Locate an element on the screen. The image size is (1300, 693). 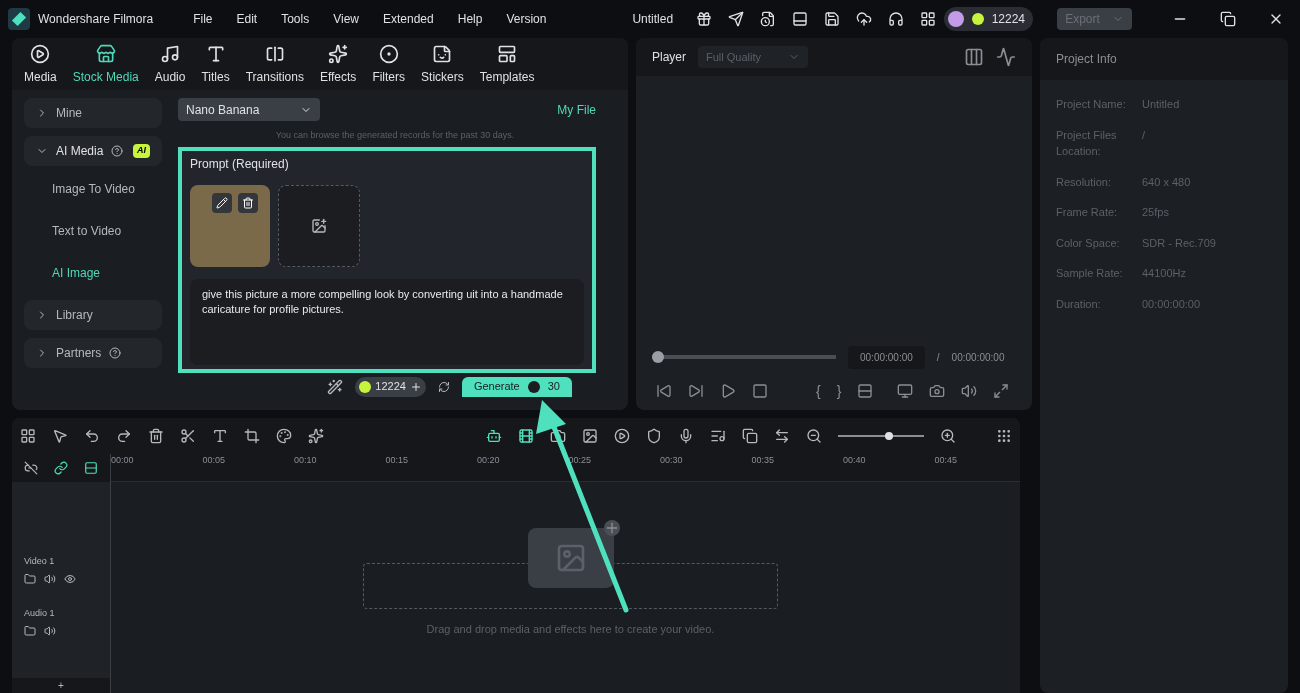
robot-icon is located at coordinates (494, 436).